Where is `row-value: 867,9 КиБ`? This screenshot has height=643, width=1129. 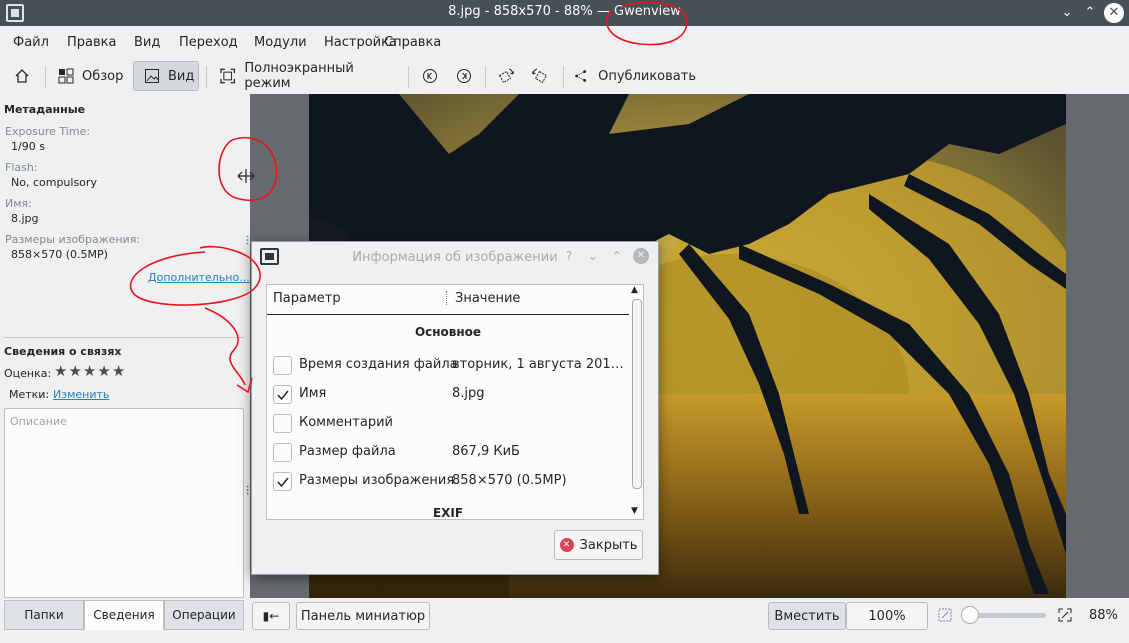
row-value: 867,9 КиБ is located at coordinates (486, 451).